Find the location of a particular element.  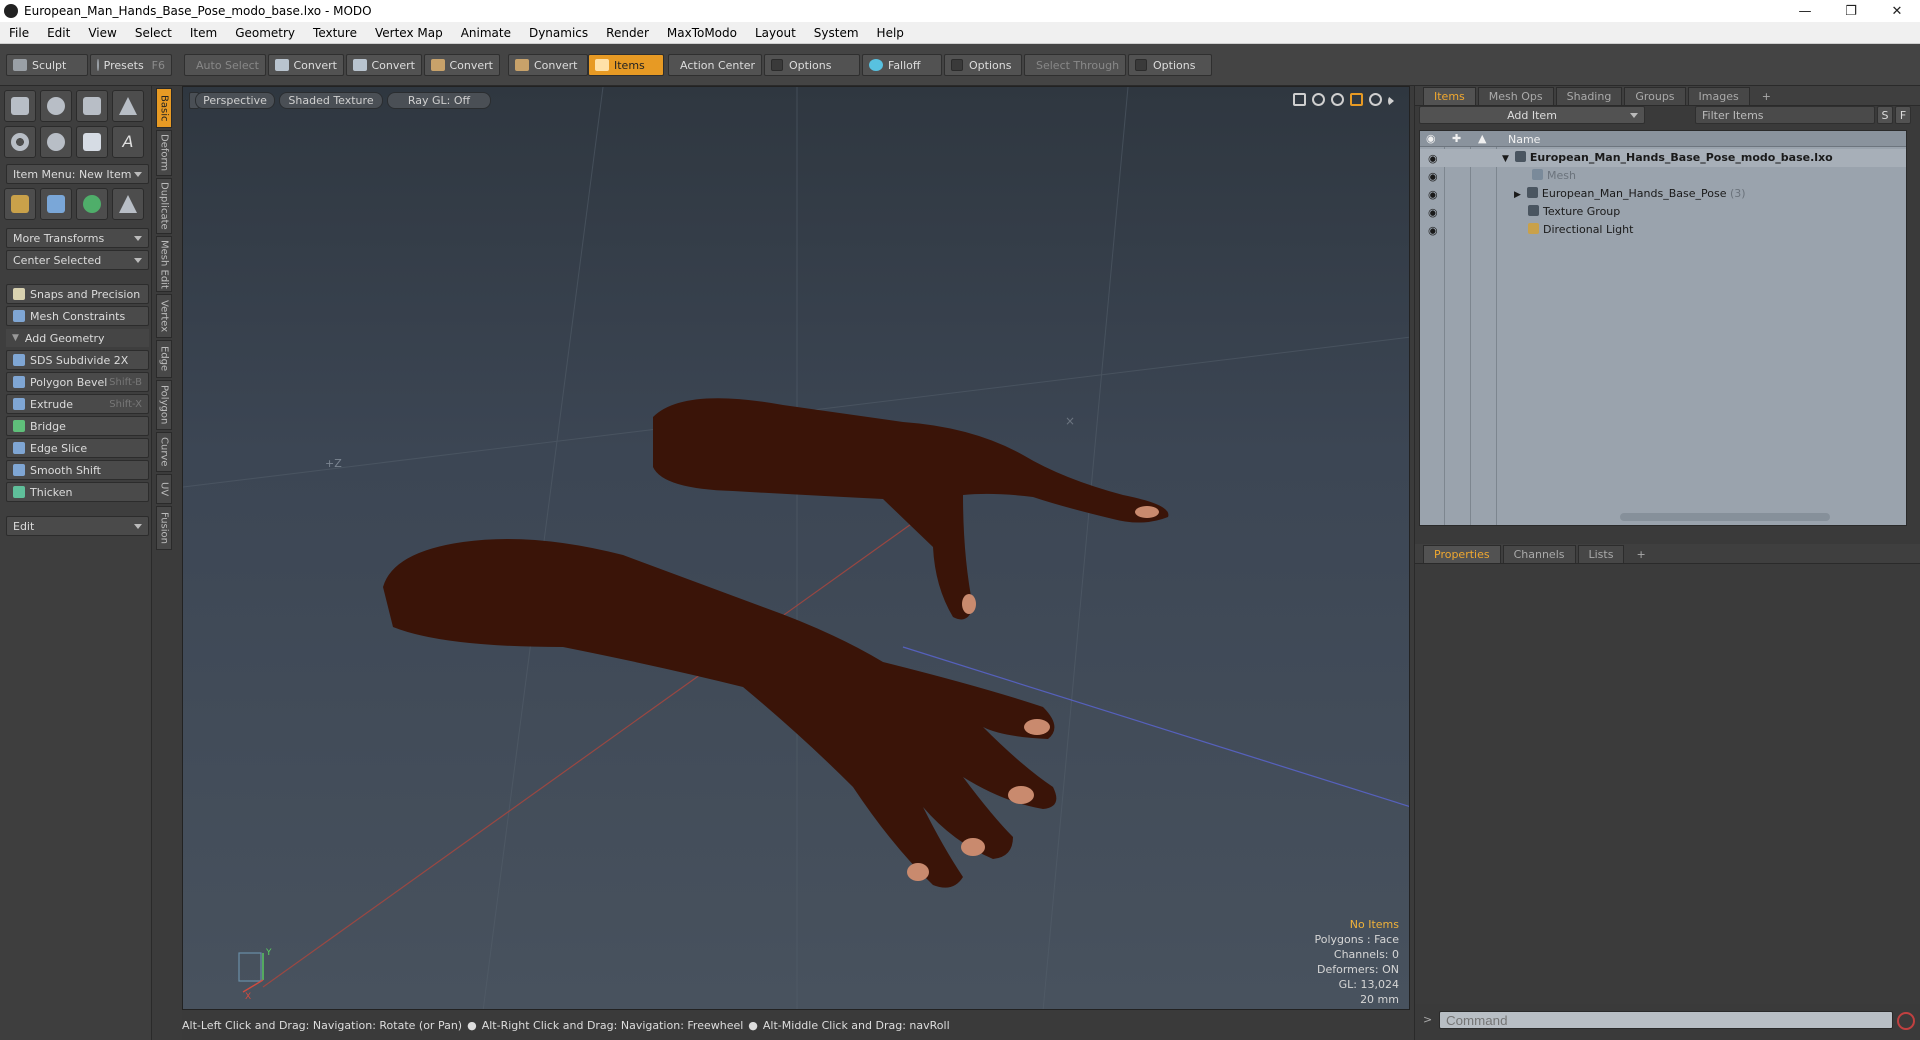

menu-dynamics: Dynamics is located at coordinates (558, 33).